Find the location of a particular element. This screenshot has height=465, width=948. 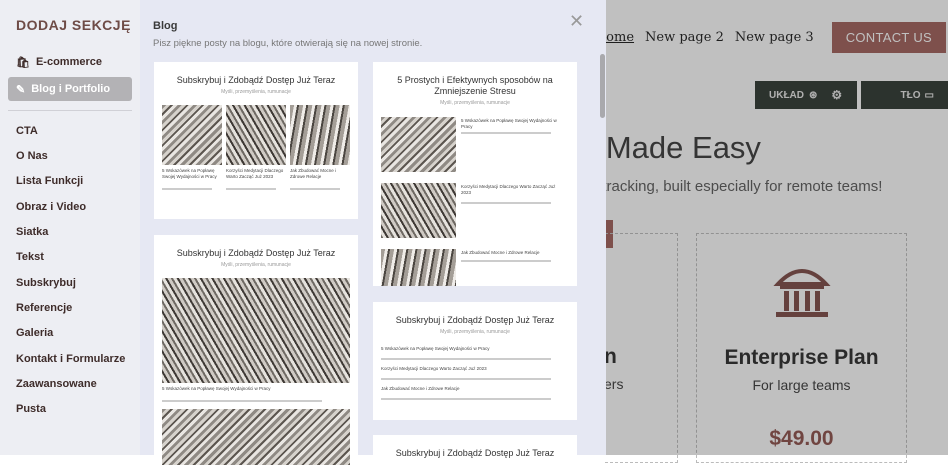

category-ecommerce: 🛍 E-commerce is located at coordinates (70, 62).